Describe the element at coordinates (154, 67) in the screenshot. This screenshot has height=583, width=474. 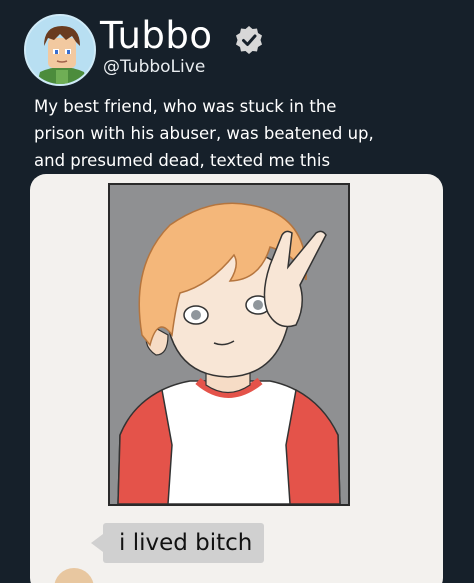
I see `user-handle: @TubboLive` at that location.